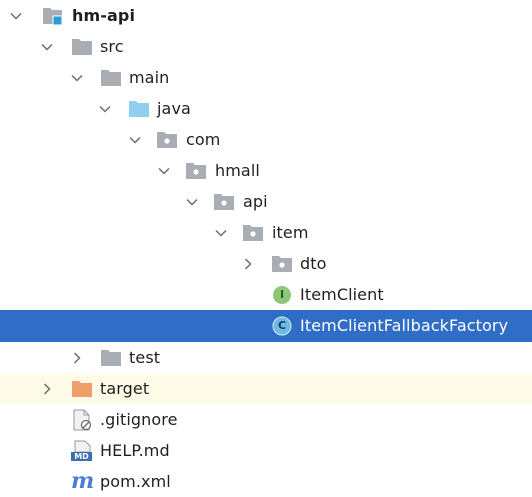 The width and height of the screenshot is (532, 497). I want to click on maven-file-icon: m, so click(83, 481).